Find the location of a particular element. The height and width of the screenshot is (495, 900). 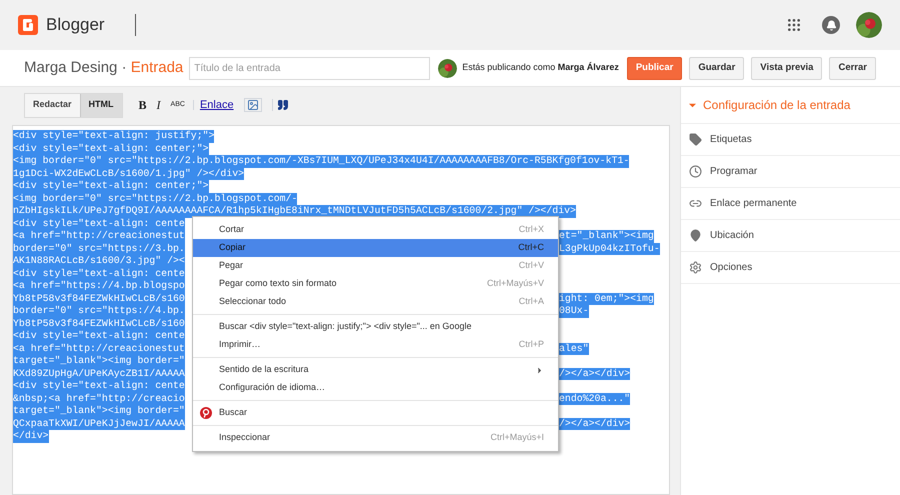

action-button: Vista previa is located at coordinates (786, 68).